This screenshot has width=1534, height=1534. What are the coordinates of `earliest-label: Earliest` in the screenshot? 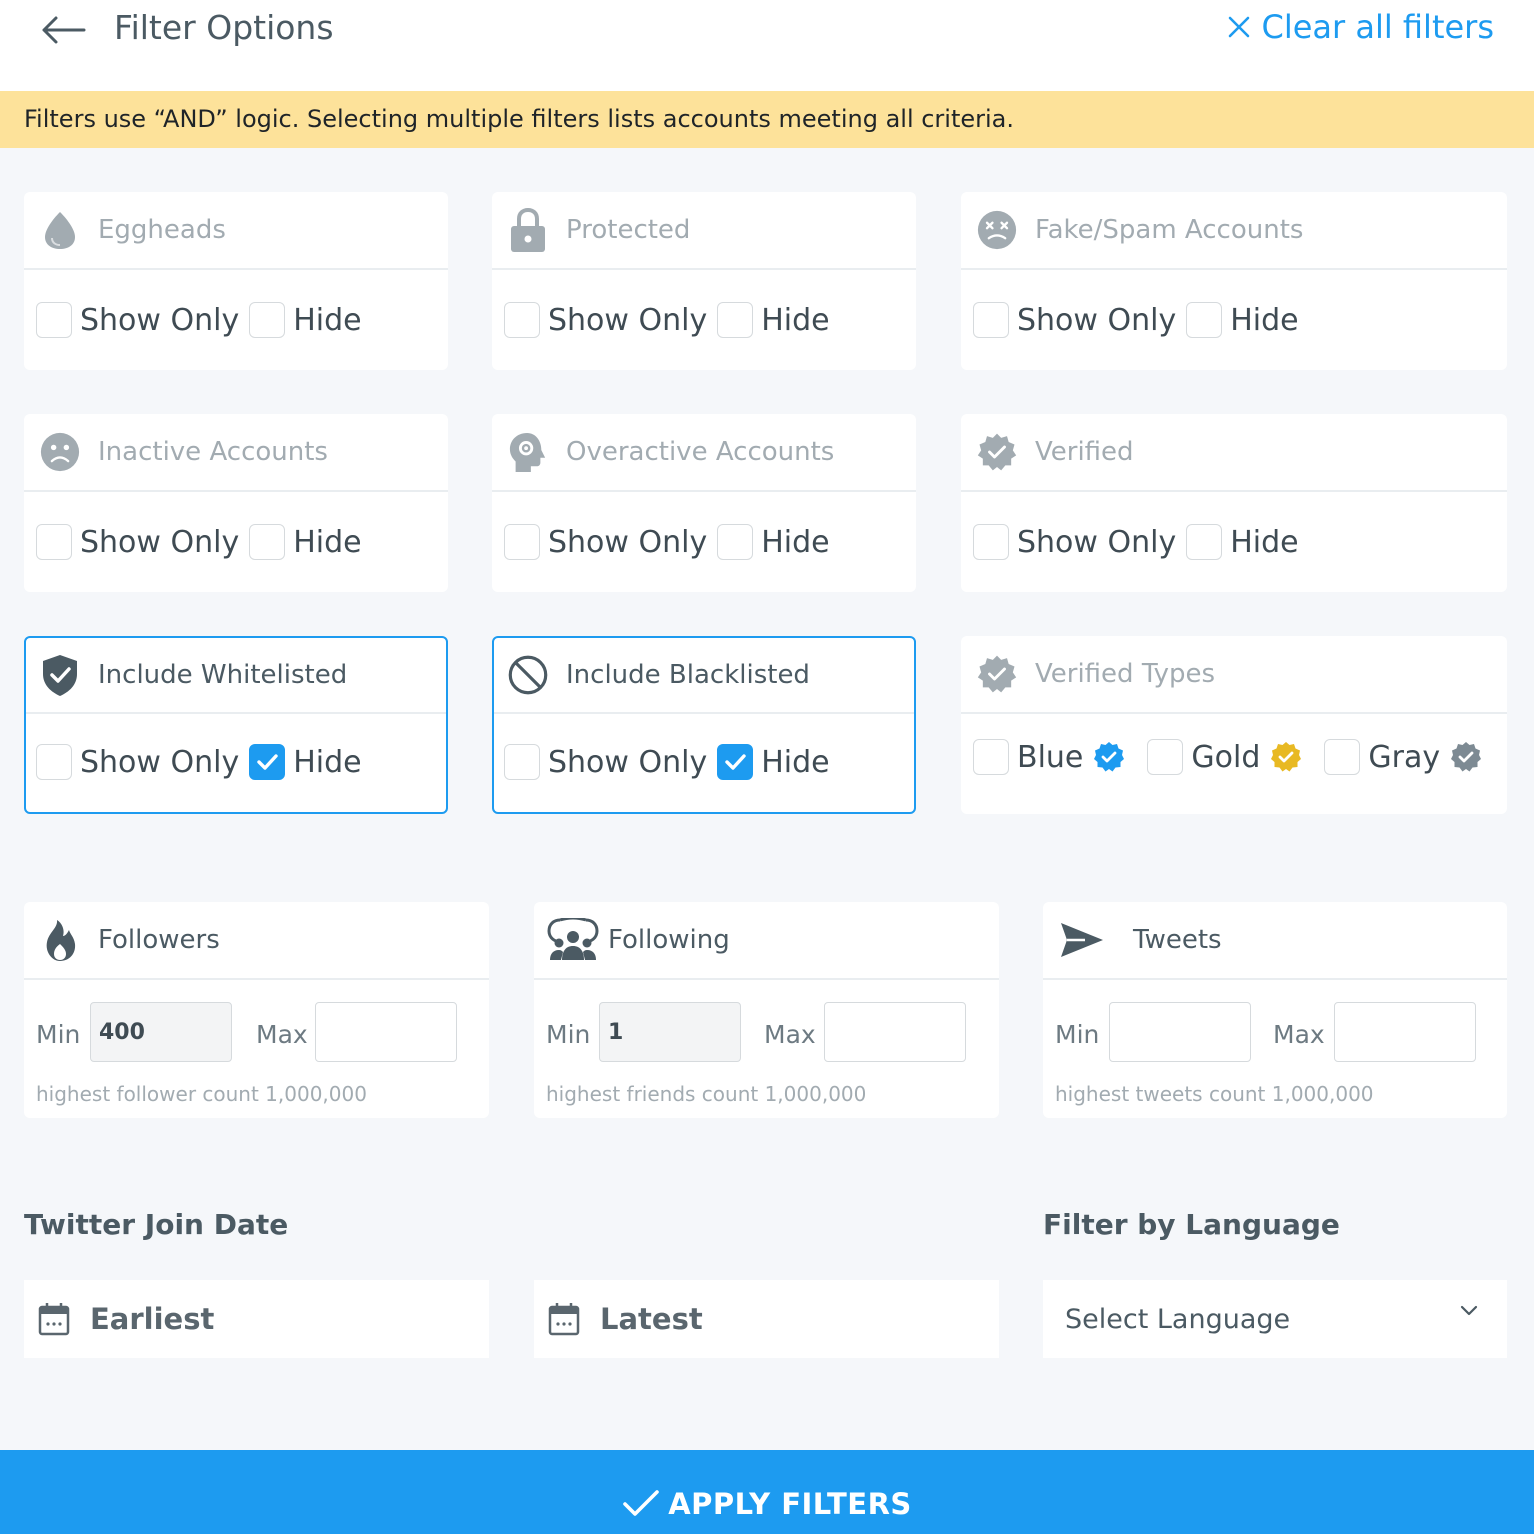 It's located at (152, 1319).